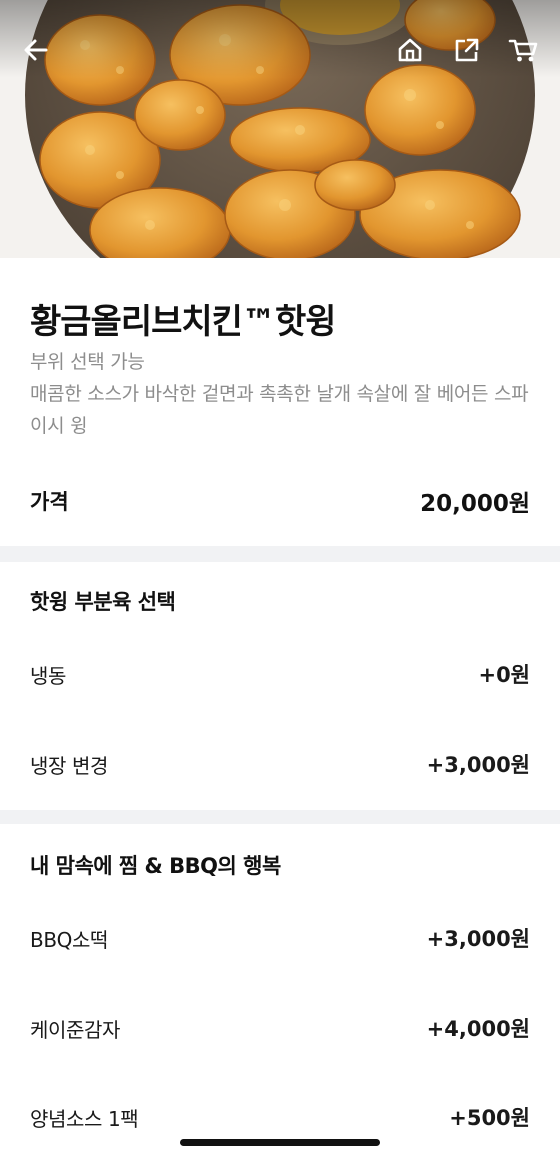  I want to click on share-icon, so click(467, 50).